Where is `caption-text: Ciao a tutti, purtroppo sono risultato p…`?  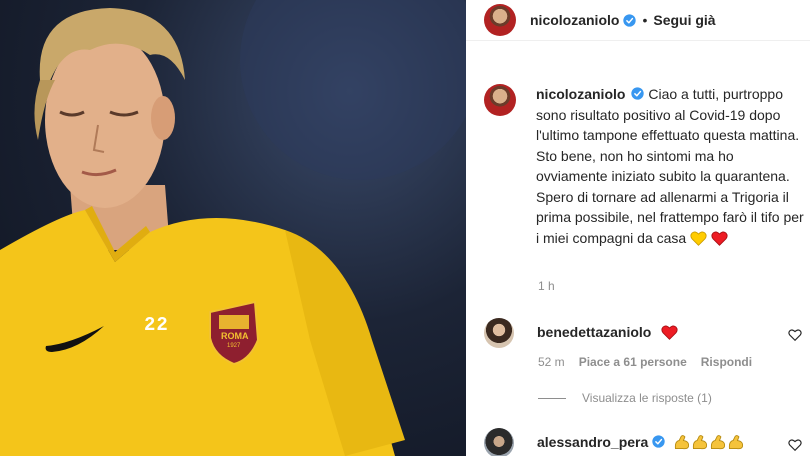
caption-text: Ciao a tutti, purtroppo sono risultato p… is located at coordinates (670, 166).